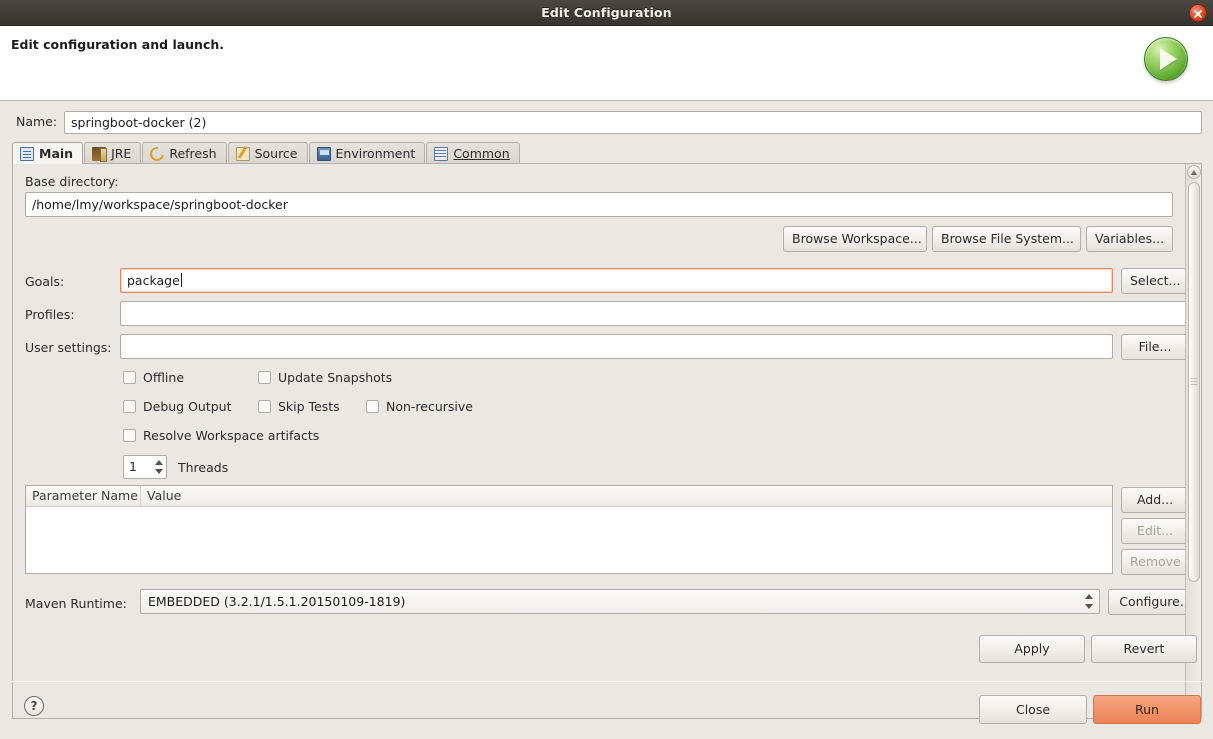 This screenshot has height=739, width=1213. What do you see at coordinates (187, 406) in the screenshot?
I see `checkbox-debug-output-label: Debug Output` at bounding box center [187, 406].